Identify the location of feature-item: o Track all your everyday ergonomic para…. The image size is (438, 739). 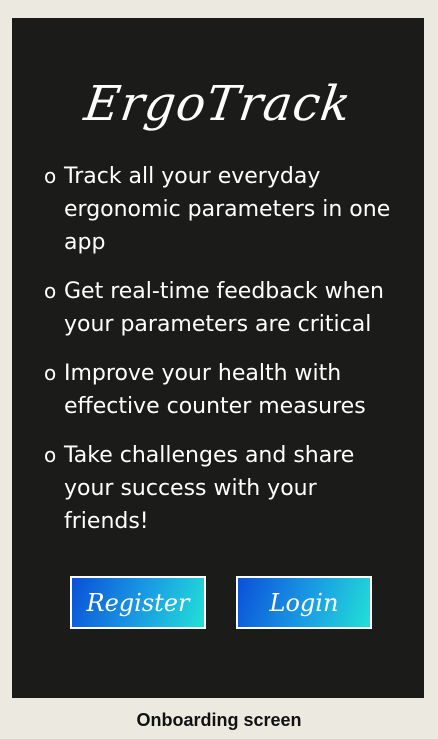
(224, 209).